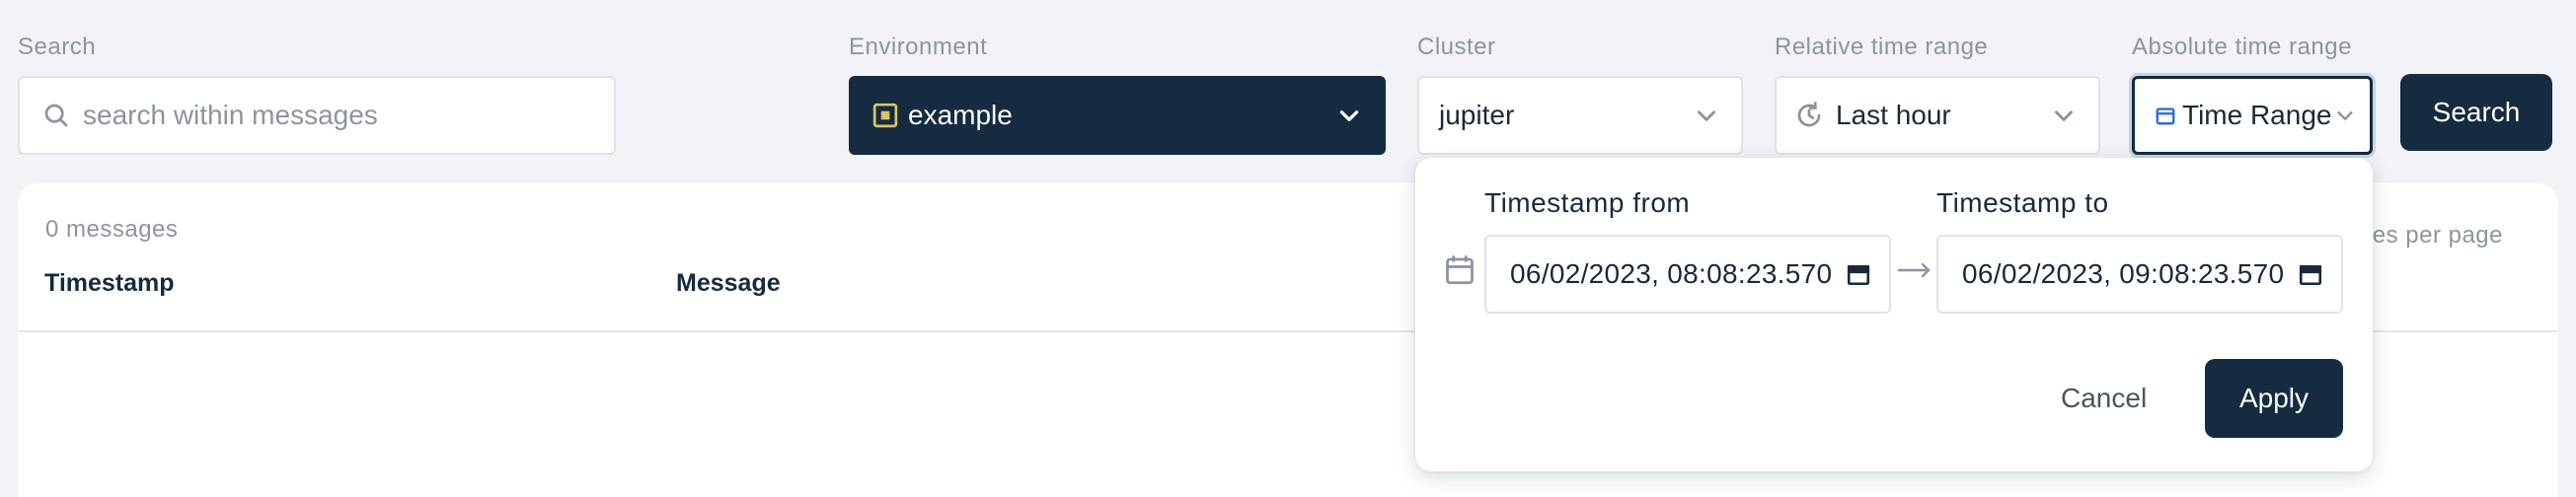 The image size is (2576, 497). What do you see at coordinates (1587, 202) in the screenshot?
I see `timestamp-from-label: Timestamp from` at bounding box center [1587, 202].